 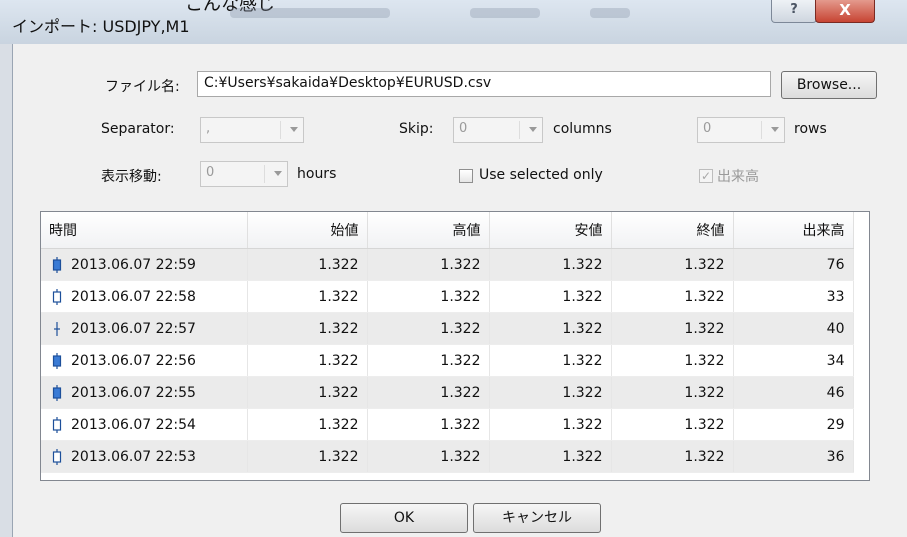 I want to click on cell-time: 2013.06.07 22:58, so click(x=144, y=296).